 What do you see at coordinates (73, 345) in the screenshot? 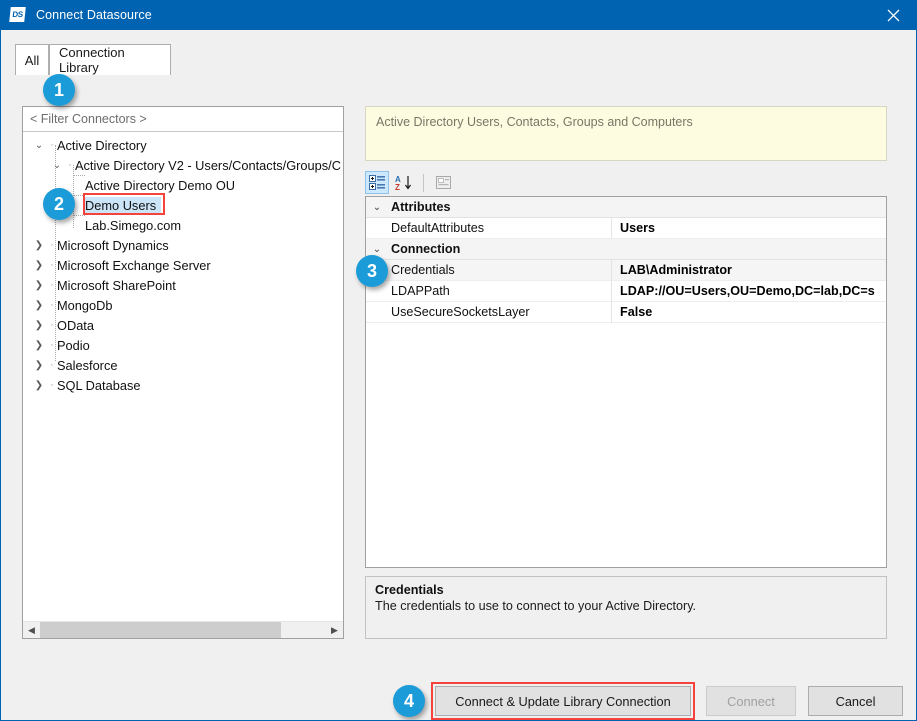
I see `tree-item-label: Podio` at bounding box center [73, 345].